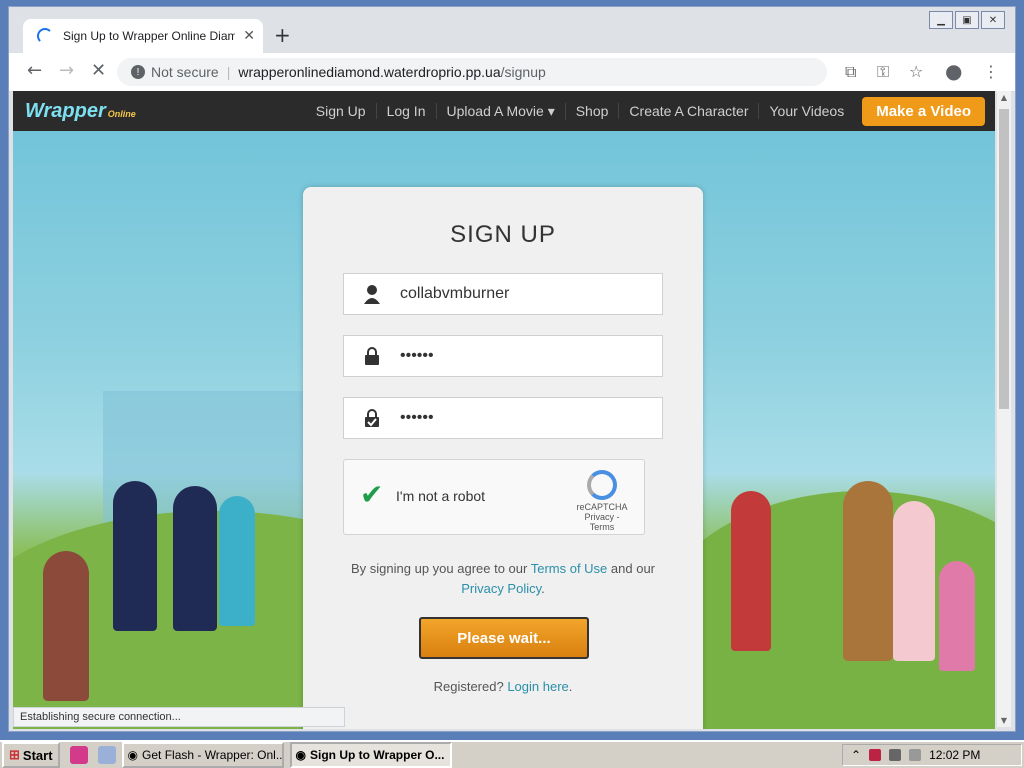  What do you see at coordinates (751, 571) in the screenshot?
I see `character-photographer` at bounding box center [751, 571].